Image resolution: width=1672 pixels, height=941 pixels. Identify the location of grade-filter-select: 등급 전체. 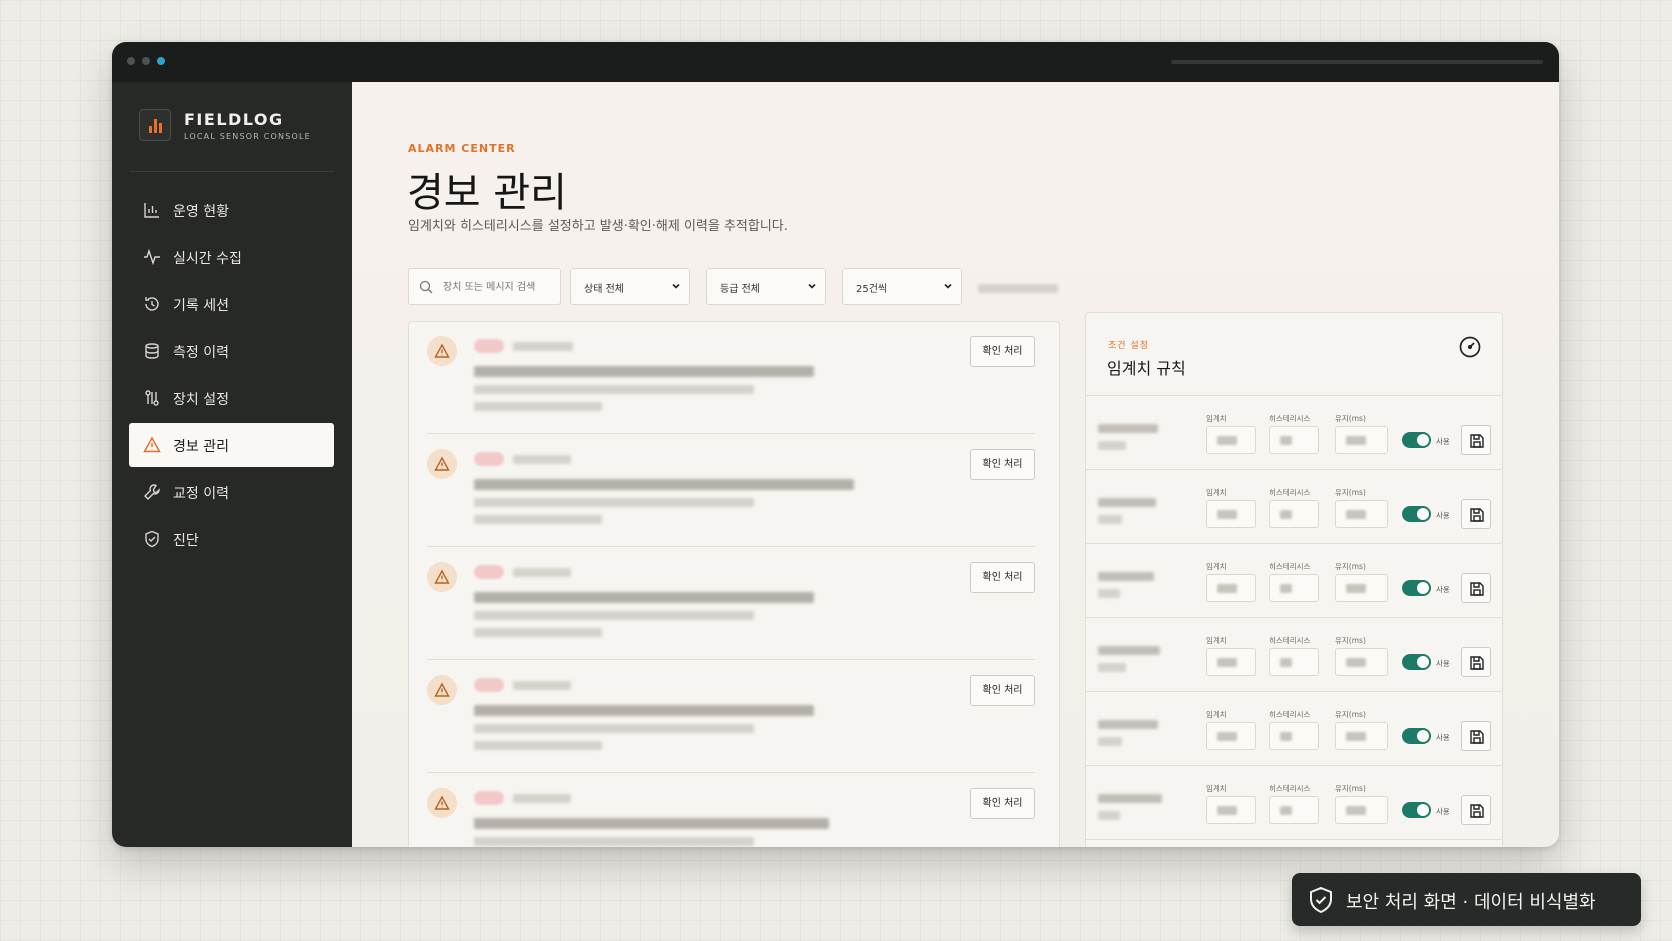
(766, 286).